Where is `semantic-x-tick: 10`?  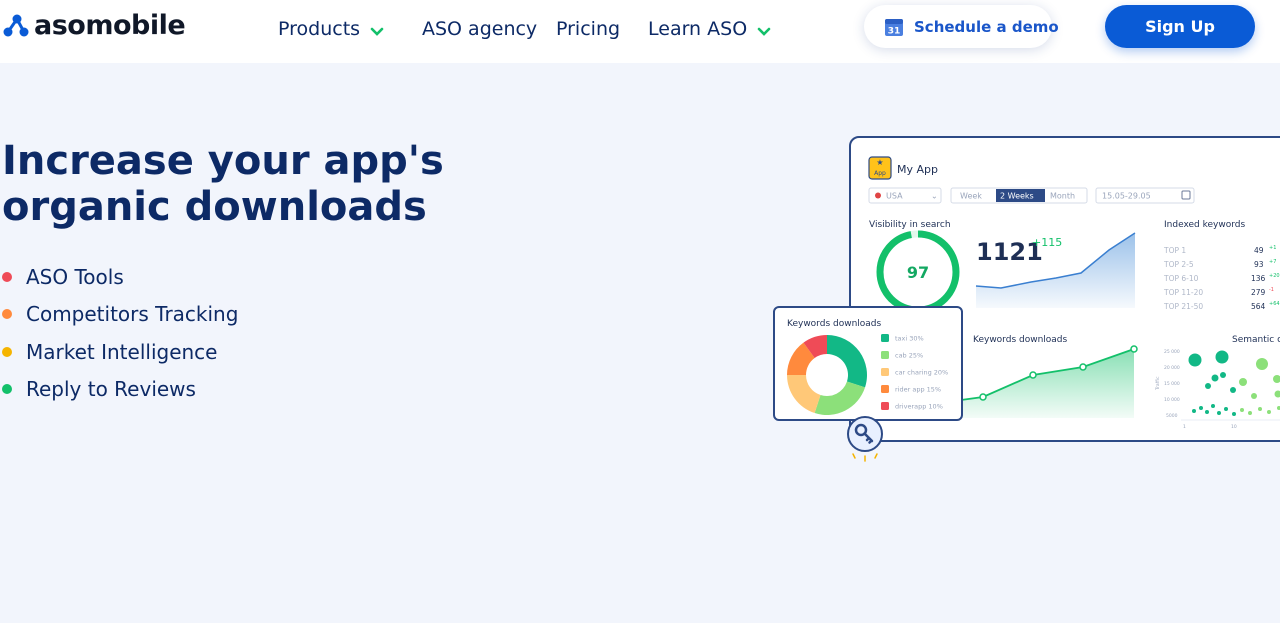 semantic-x-tick: 10 is located at coordinates (1234, 427).